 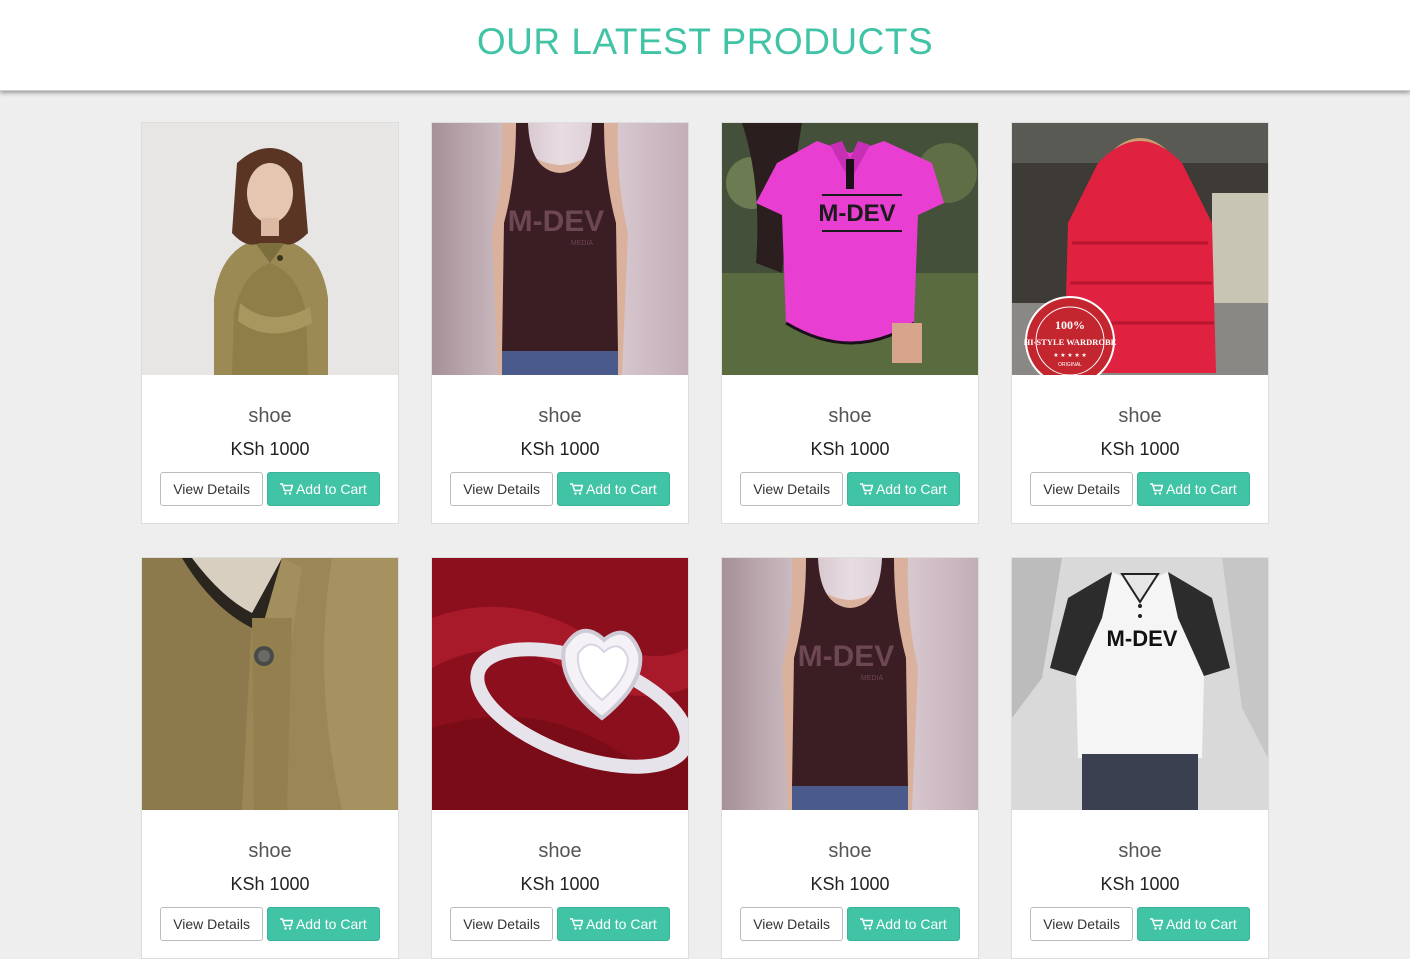 I want to click on svg-text: HI-STYLE WARDROBE, so click(x=1070, y=342).